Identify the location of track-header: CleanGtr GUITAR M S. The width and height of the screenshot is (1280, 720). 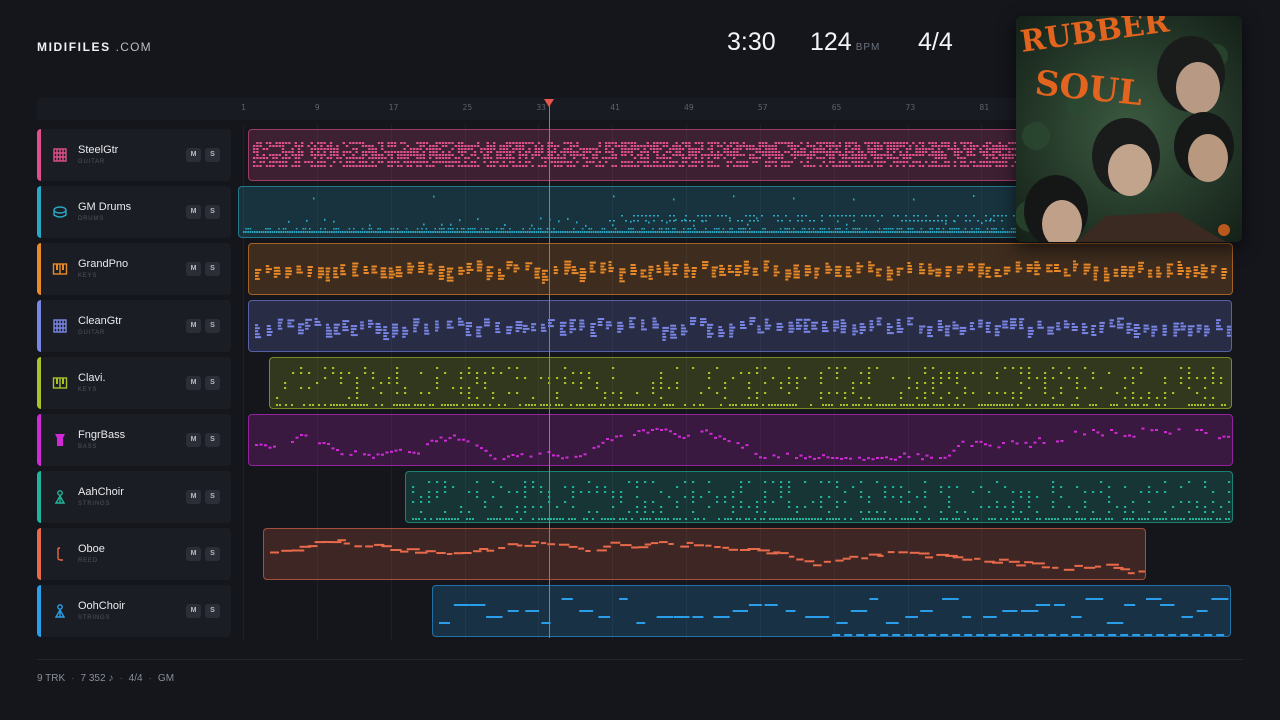
(134, 326).